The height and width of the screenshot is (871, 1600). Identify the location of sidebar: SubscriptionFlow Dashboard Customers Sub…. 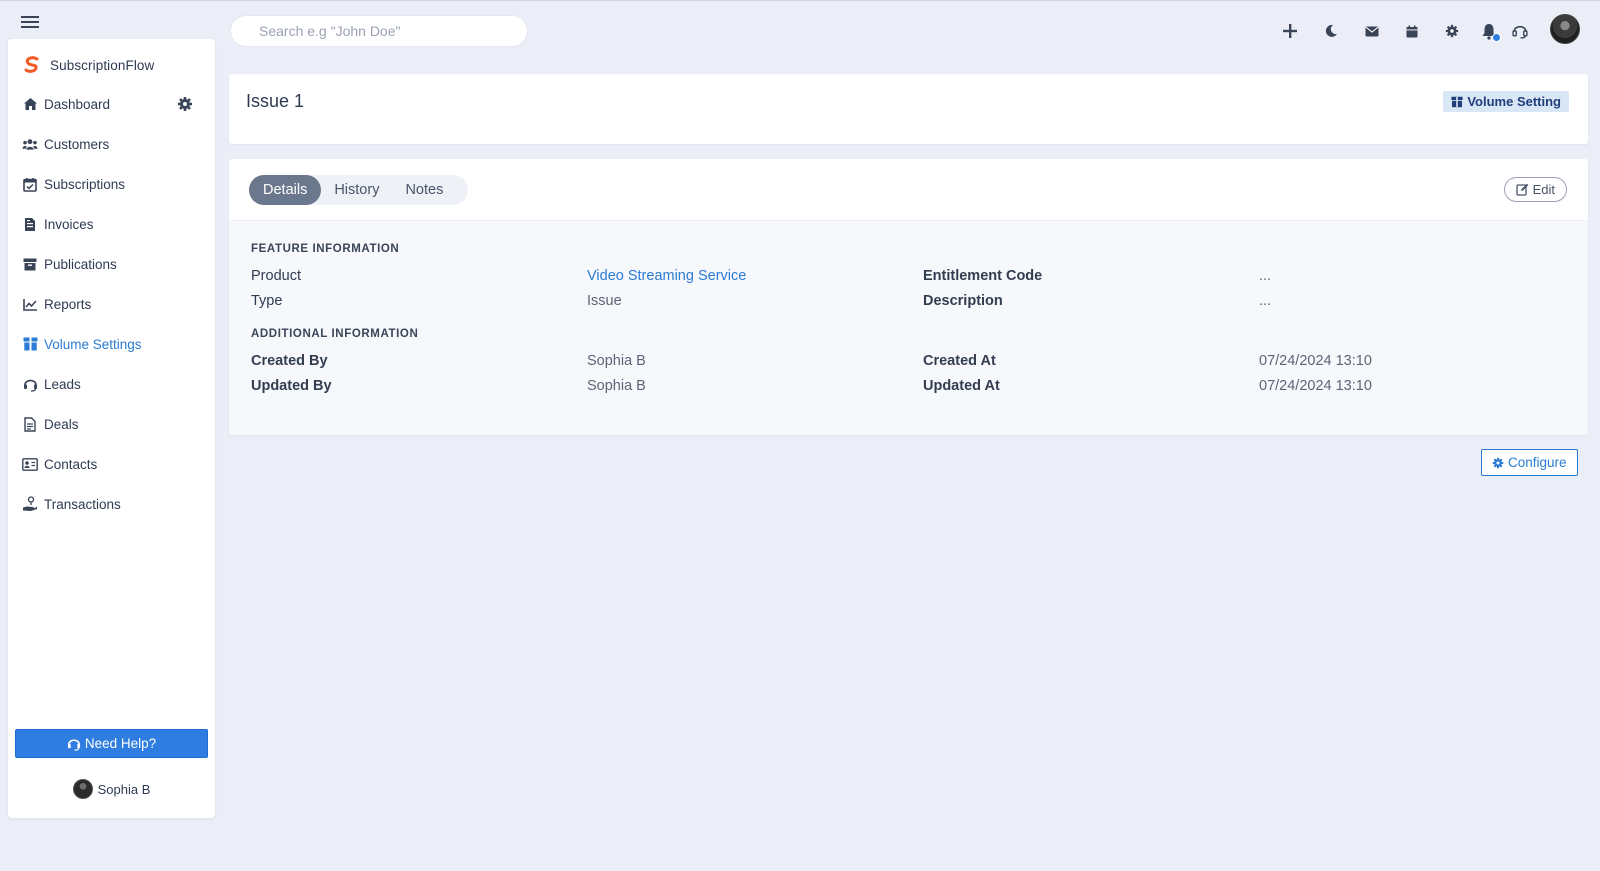
(111, 428).